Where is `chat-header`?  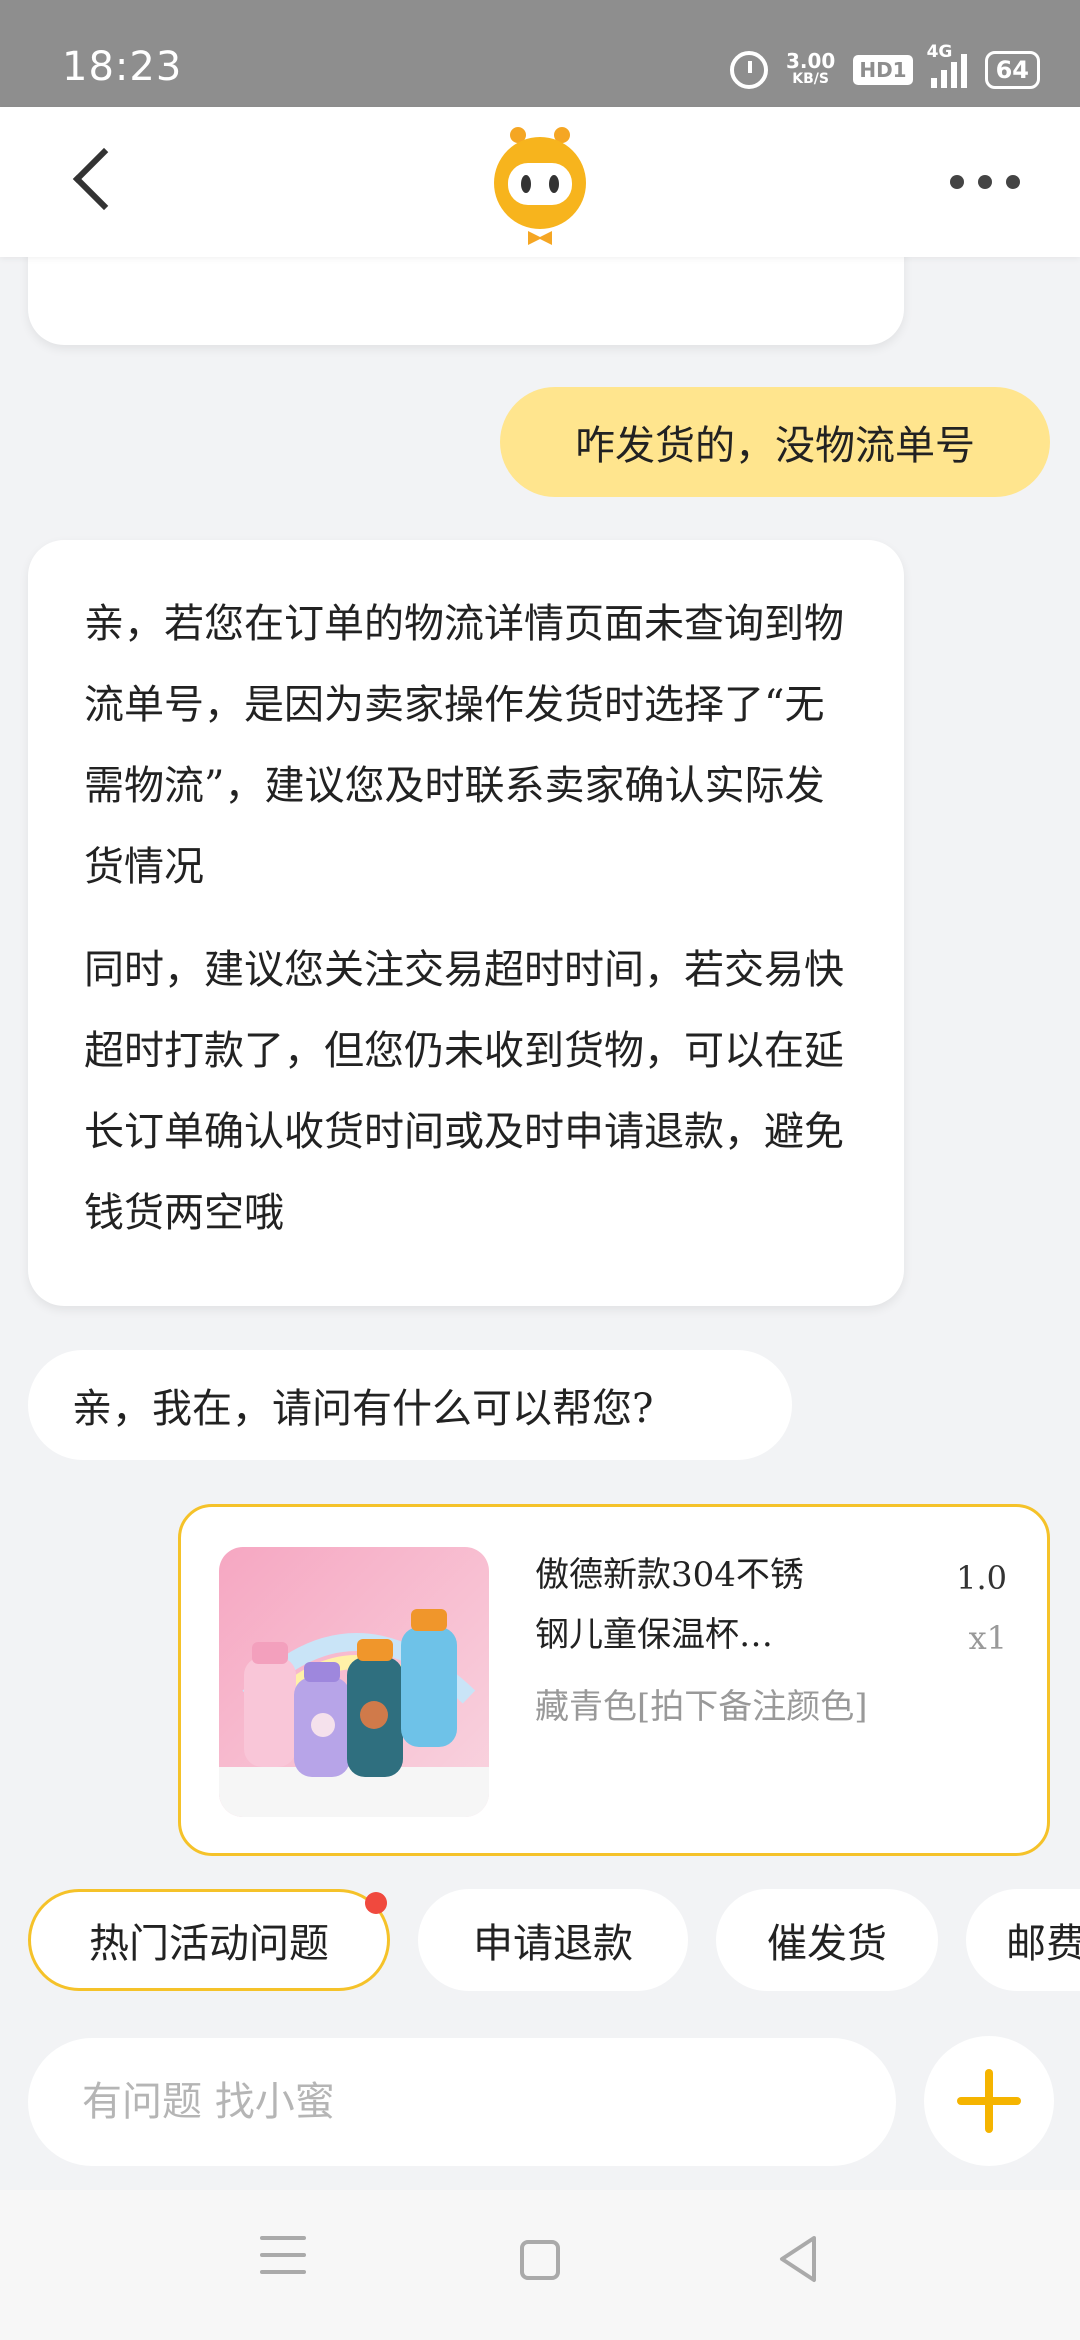
chat-header is located at coordinates (540, 182).